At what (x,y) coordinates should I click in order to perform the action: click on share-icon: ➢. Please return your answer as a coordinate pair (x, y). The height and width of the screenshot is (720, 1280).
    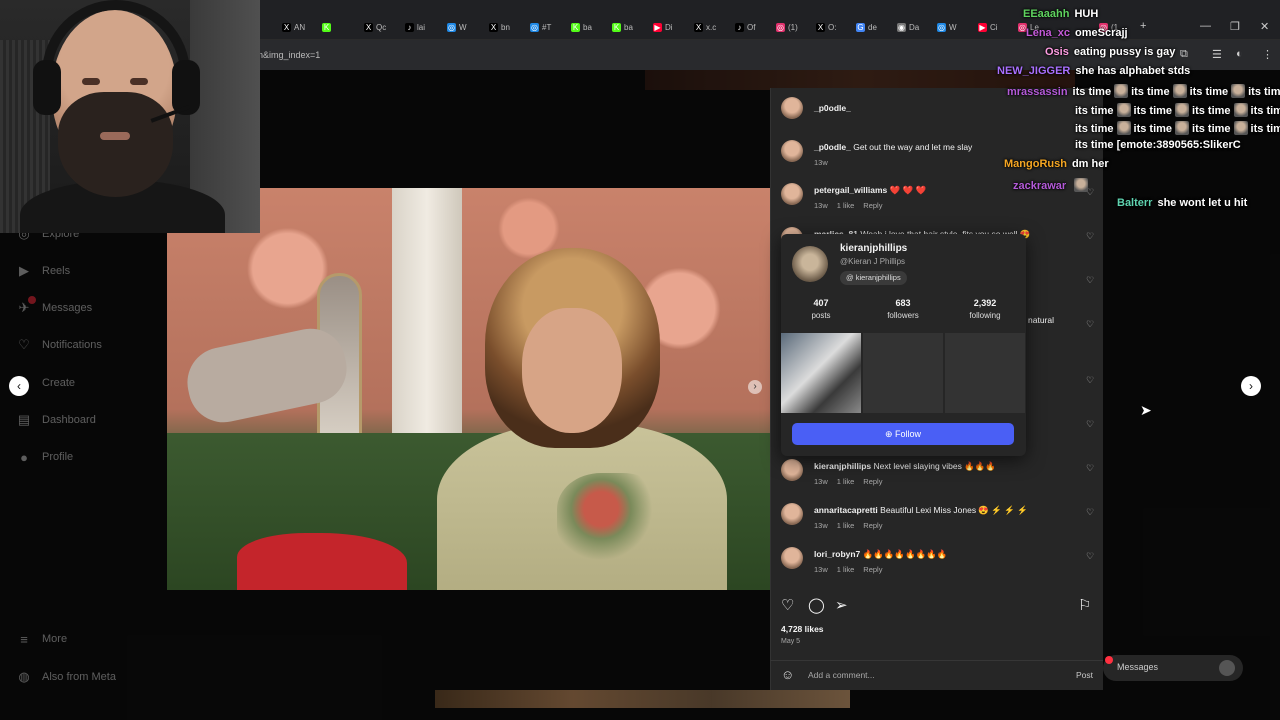
    Looking at the image, I should click on (841, 605).